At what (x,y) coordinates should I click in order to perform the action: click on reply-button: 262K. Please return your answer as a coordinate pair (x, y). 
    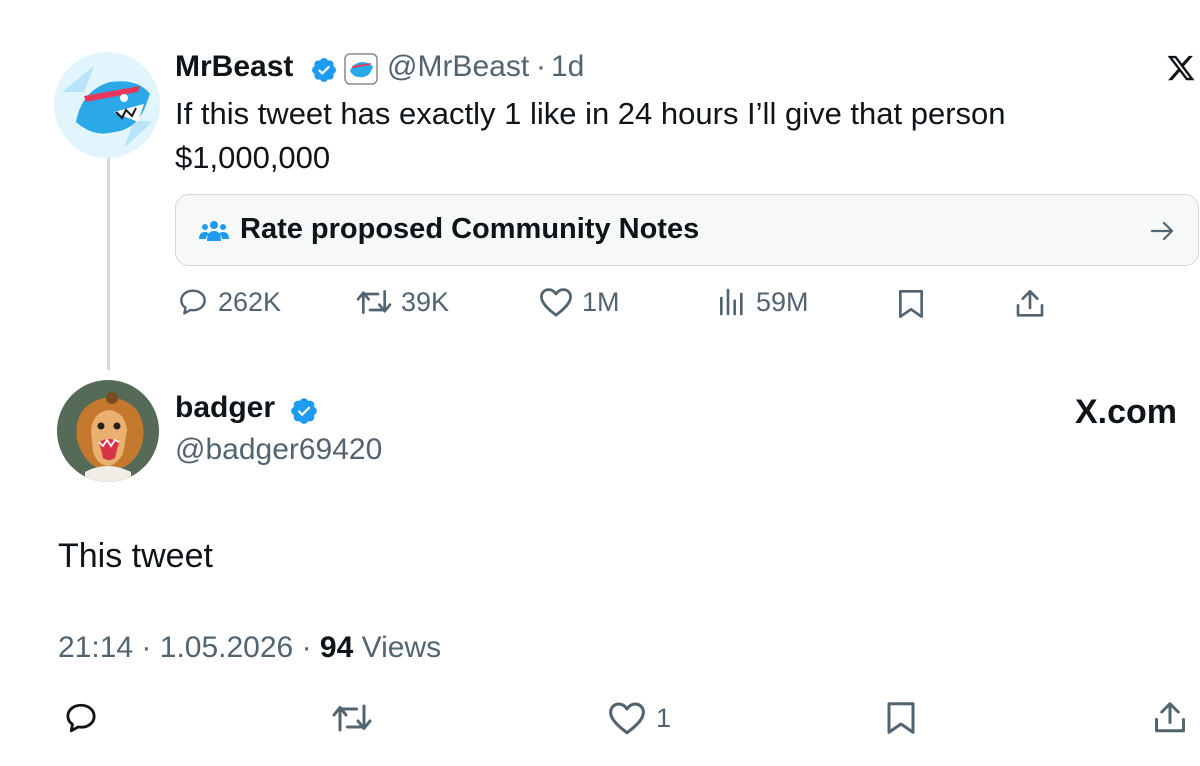
    Looking at the image, I should click on (228, 302).